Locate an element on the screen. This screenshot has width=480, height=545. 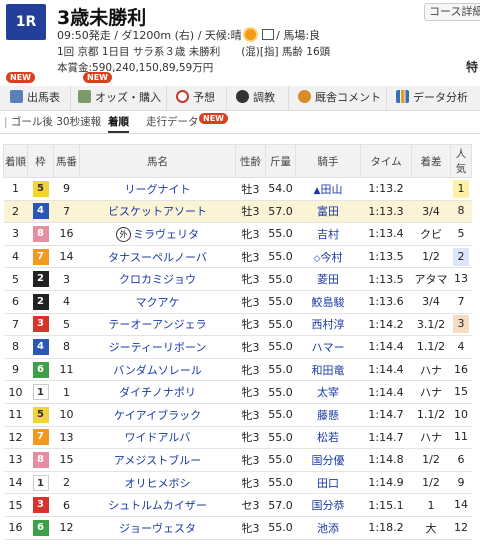
col-weight: 斤量 is located at coordinates (280, 161).